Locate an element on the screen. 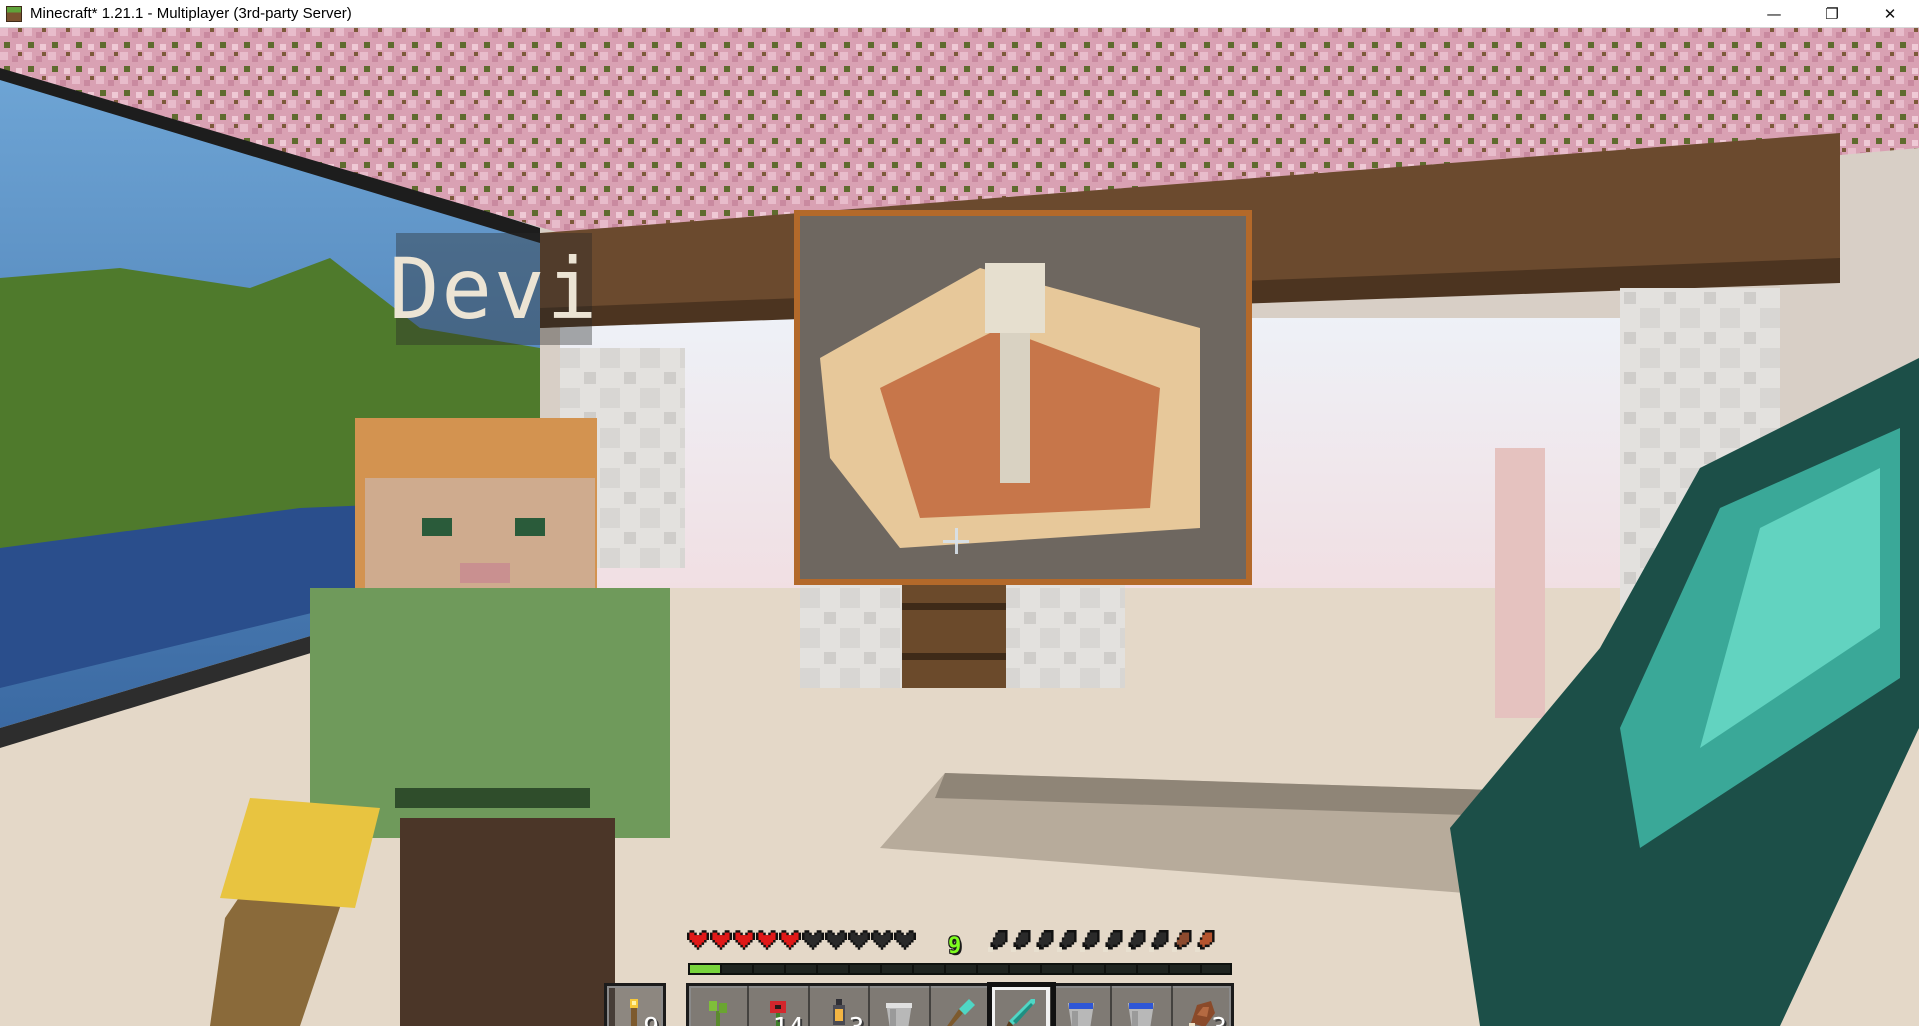 The height and width of the screenshot is (1026, 1919). hunger-bar is located at coordinates (1102, 941).